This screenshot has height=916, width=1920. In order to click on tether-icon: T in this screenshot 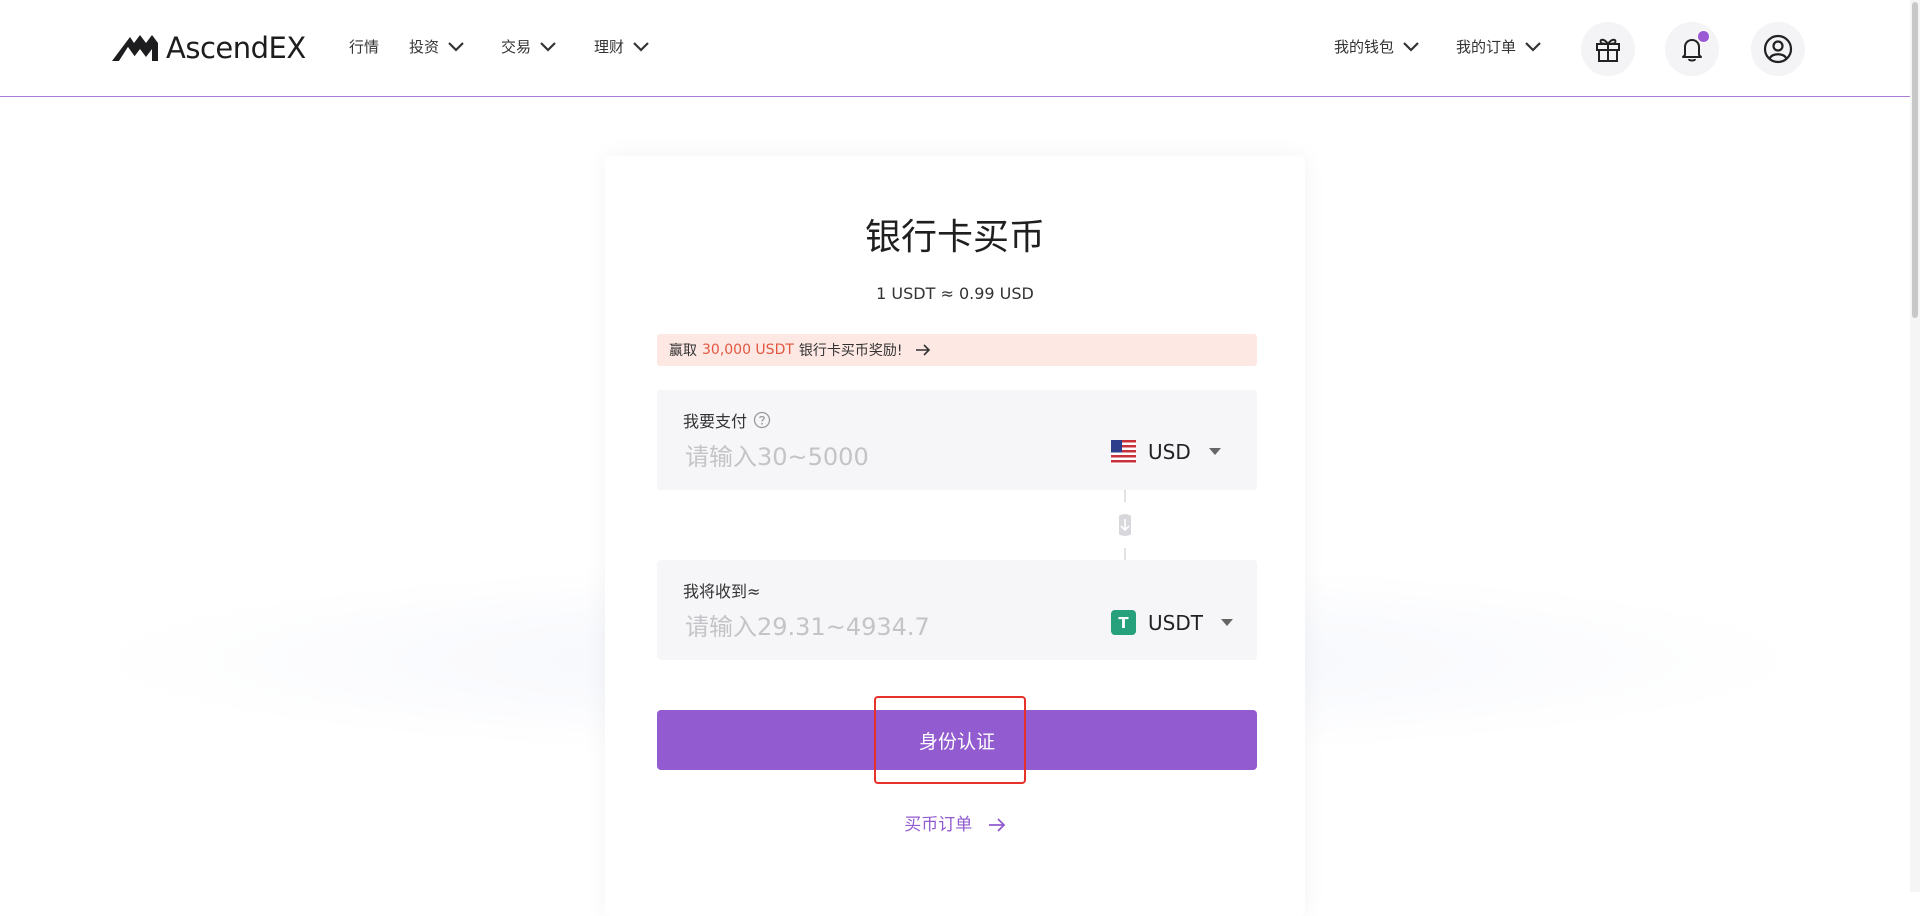, I will do `click(1123, 622)`.